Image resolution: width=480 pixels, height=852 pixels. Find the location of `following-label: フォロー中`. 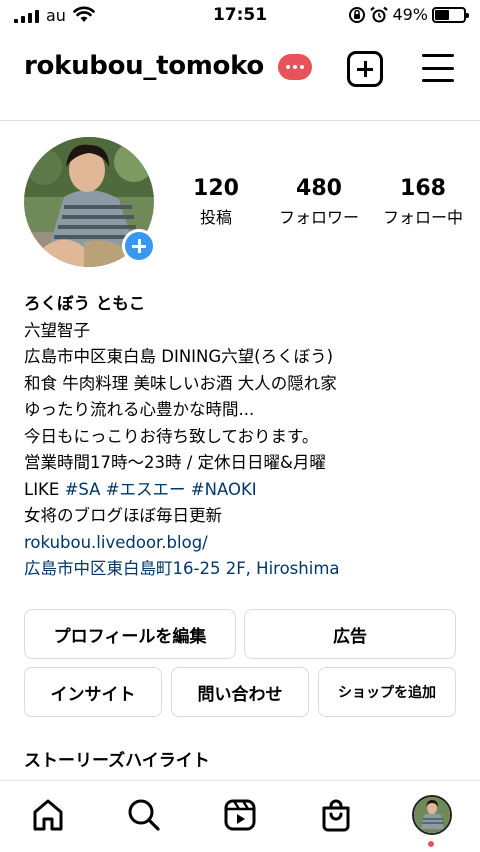

following-label: フォロー中 is located at coordinates (422, 217).